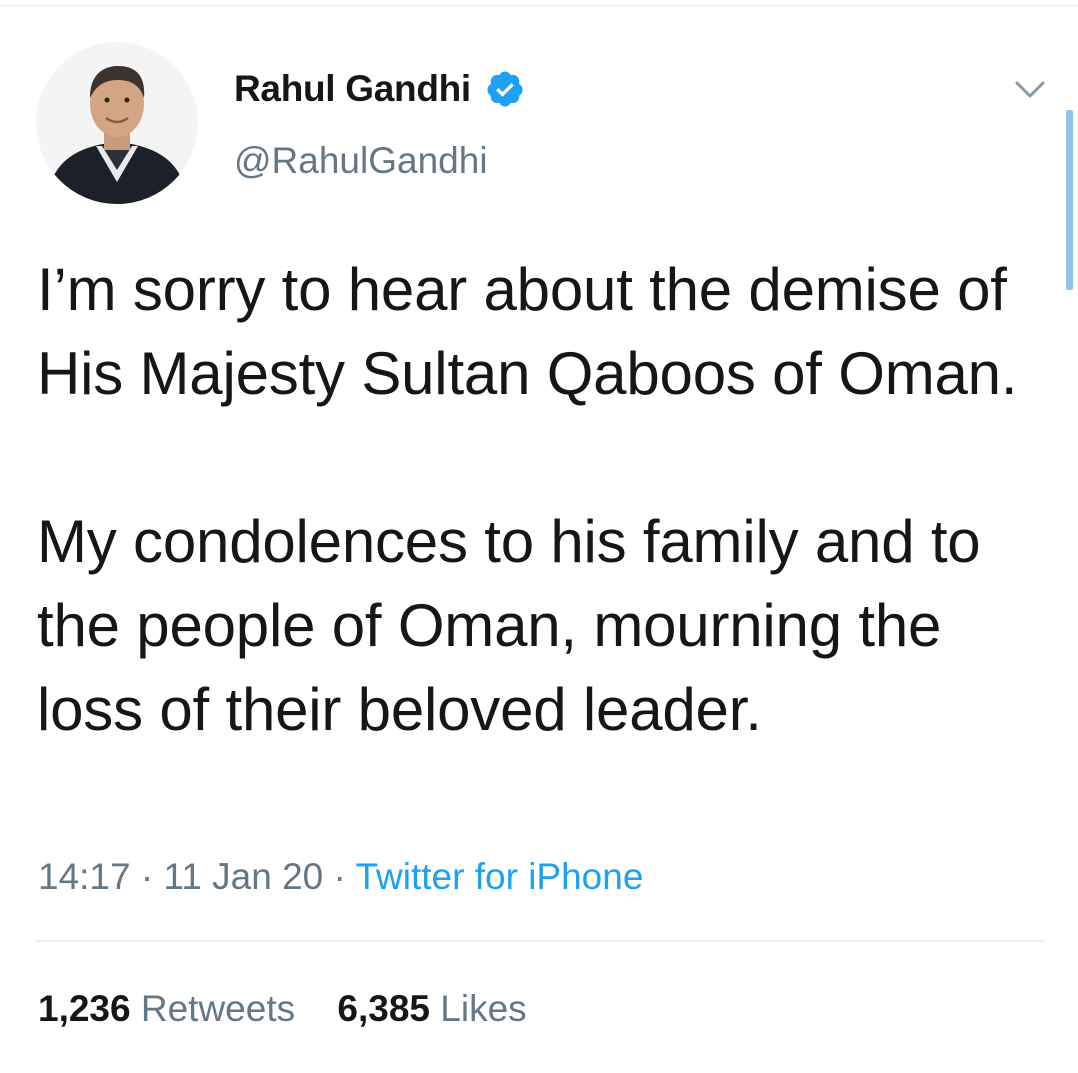  I want to click on author-handle: @RahulGandhi, so click(361, 161).